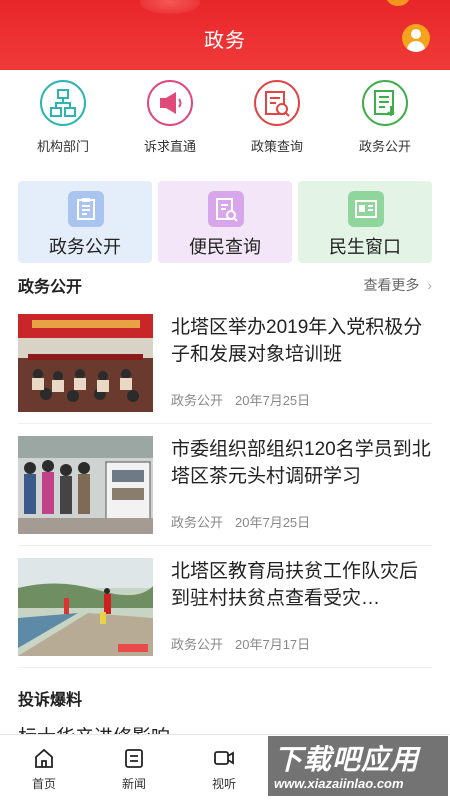 This screenshot has height=800, width=450. I want to click on tab-video: 视听, so click(224, 769).